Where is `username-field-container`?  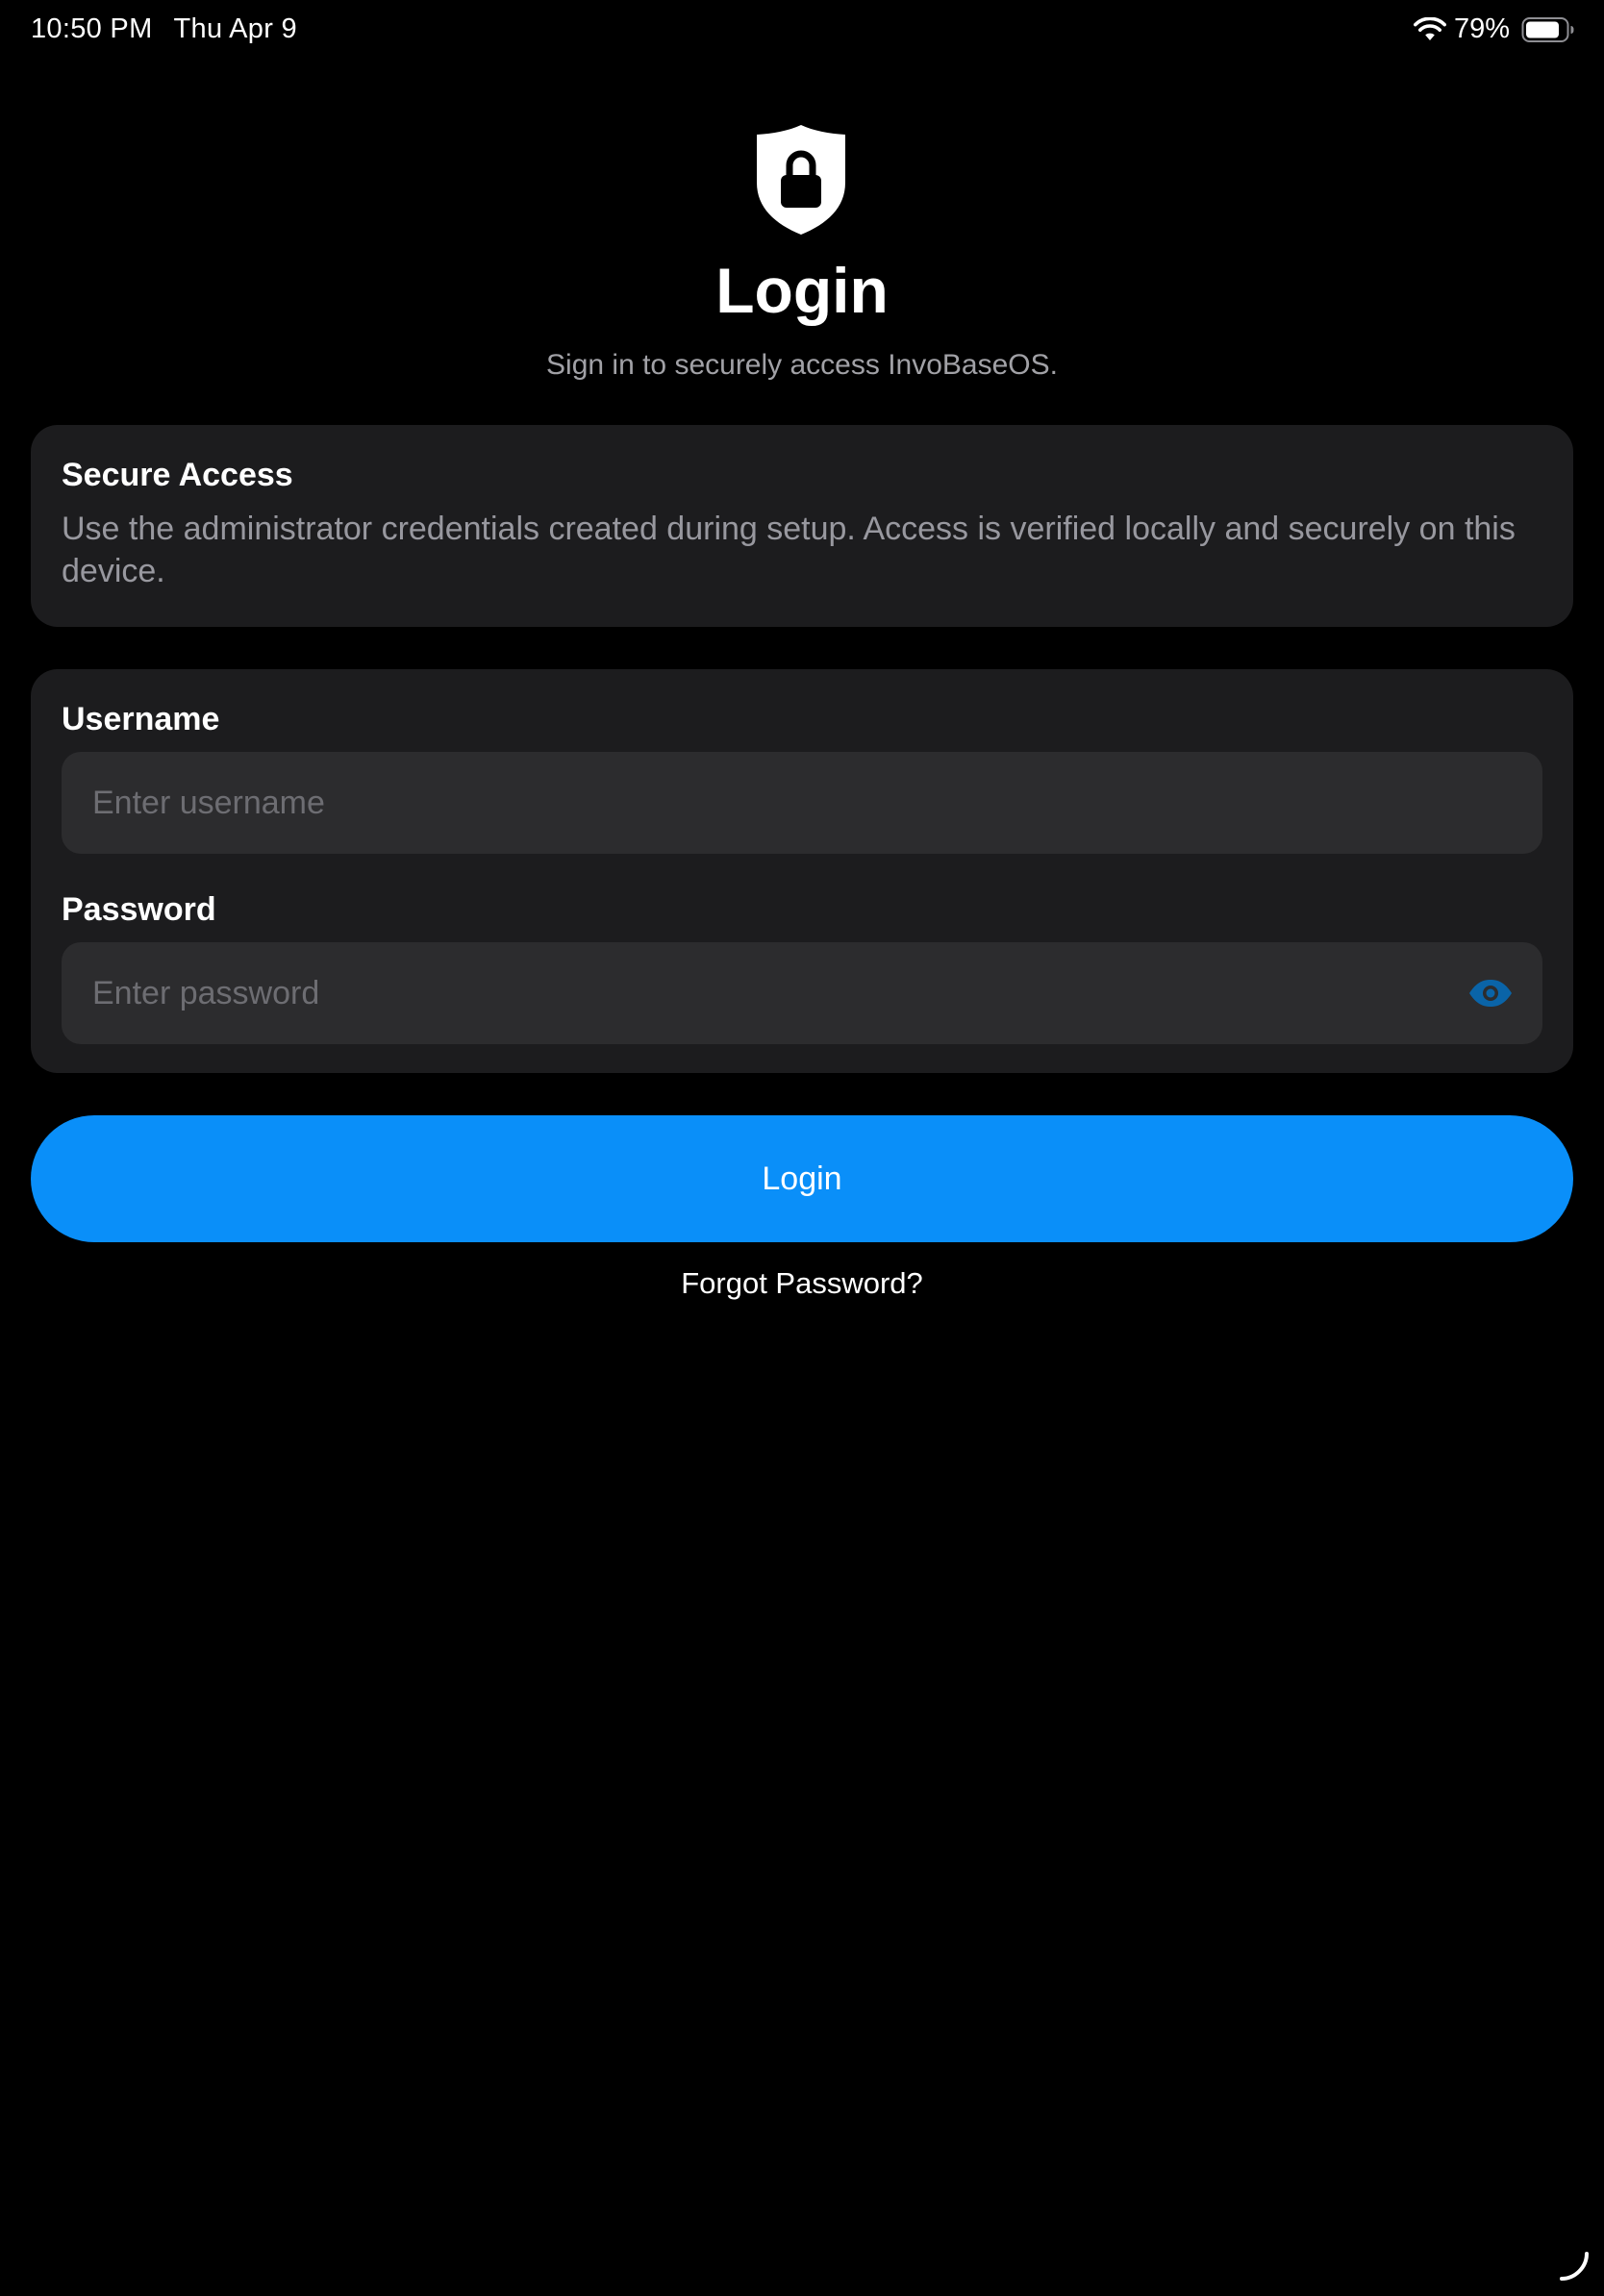
username-field-container is located at coordinates (802, 803).